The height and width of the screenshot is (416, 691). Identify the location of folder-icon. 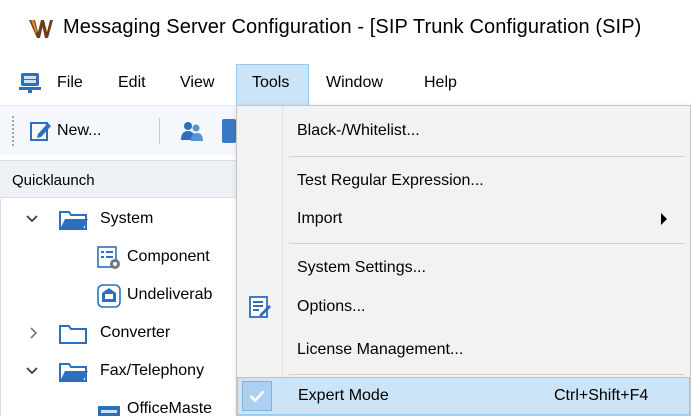
(73, 334).